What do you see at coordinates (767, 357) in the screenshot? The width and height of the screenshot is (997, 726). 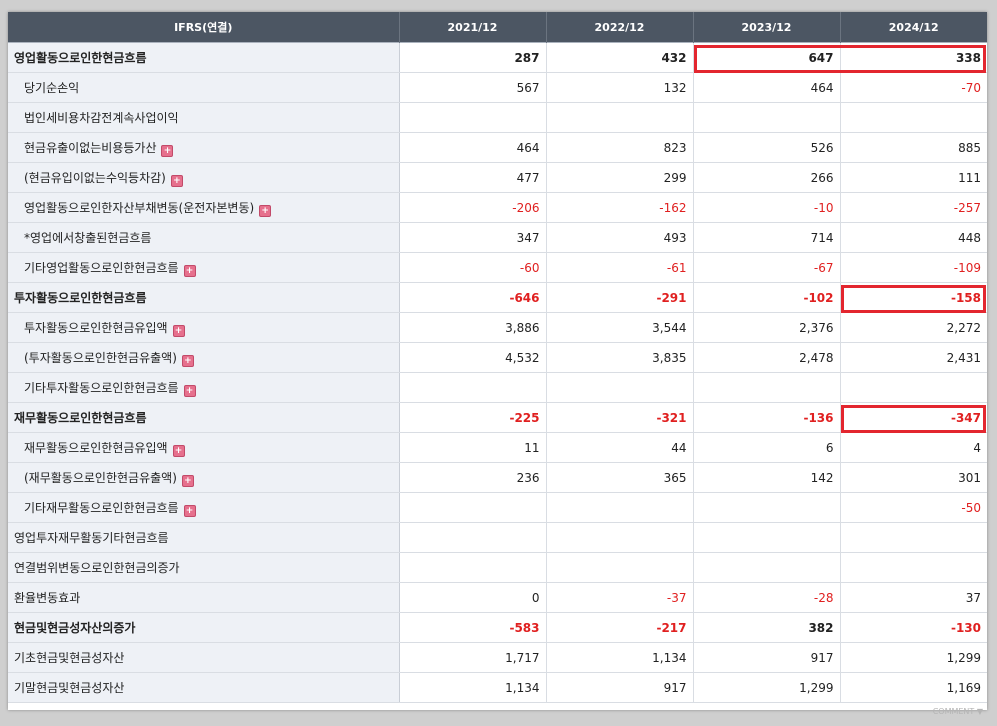 I see `value-cell: 2,478` at bounding box center [767, 357].